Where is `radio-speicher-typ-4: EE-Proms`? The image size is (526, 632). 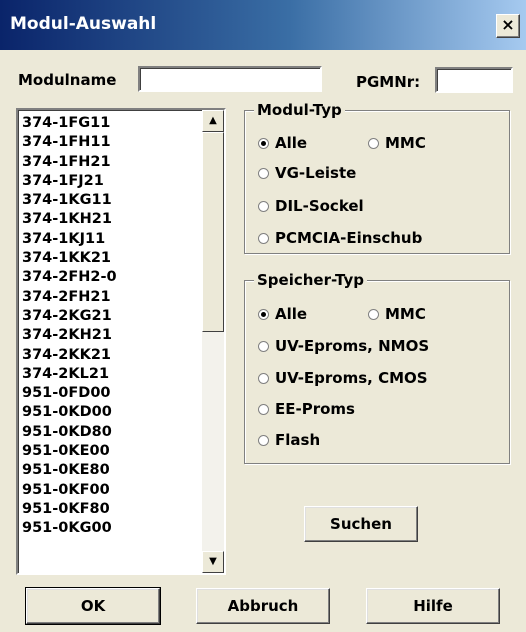 radio-speicher-typ-4: EE-Proms is located at coordinates (306, 409).